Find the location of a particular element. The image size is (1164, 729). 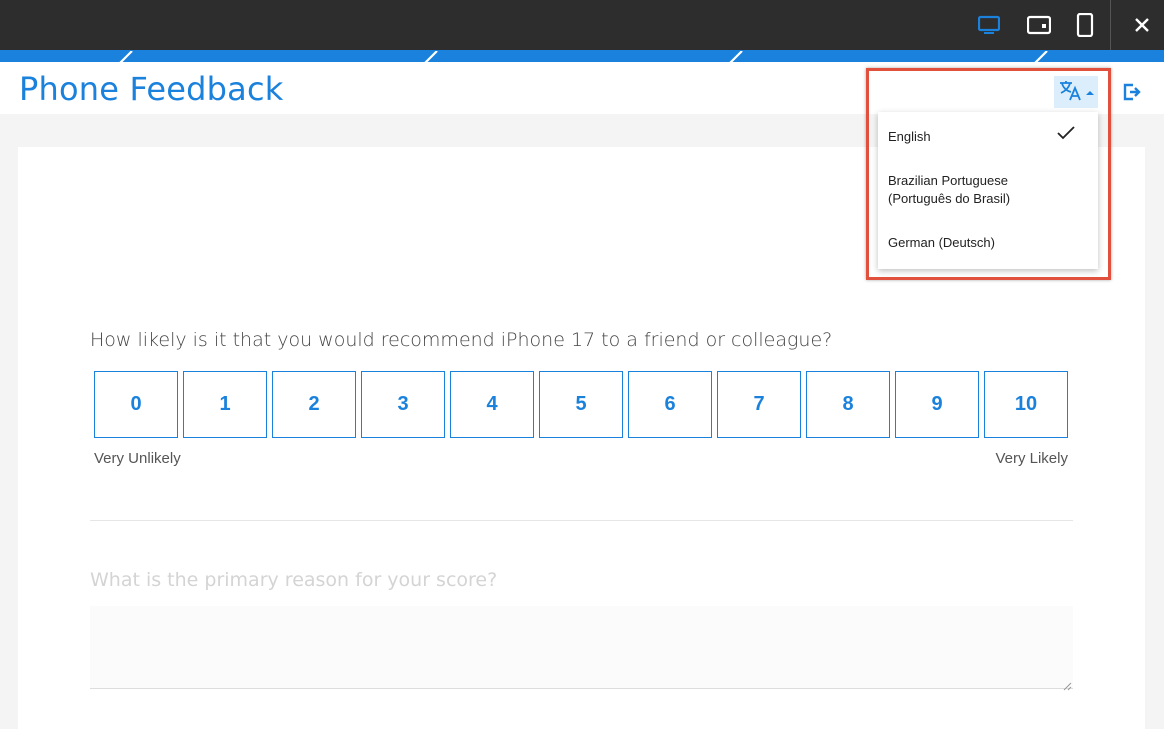

top-bar is located at coordinates (582, 25).